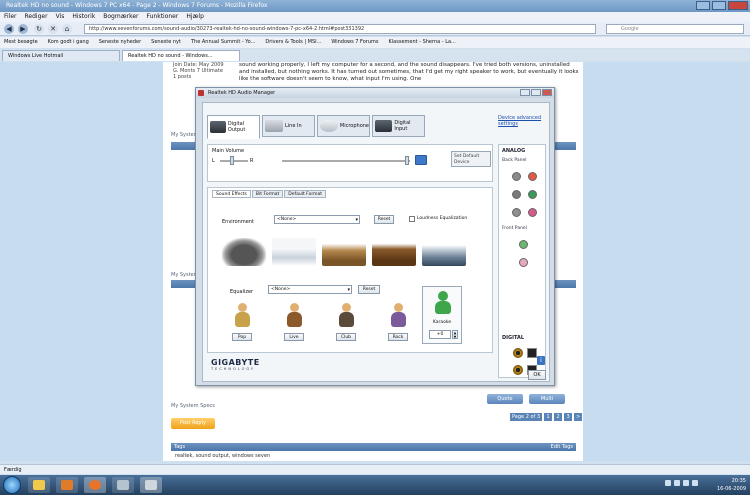  Describe the element at coordinates (242, 316) in the screenshot. I see `pop-figure-icon` at that location.